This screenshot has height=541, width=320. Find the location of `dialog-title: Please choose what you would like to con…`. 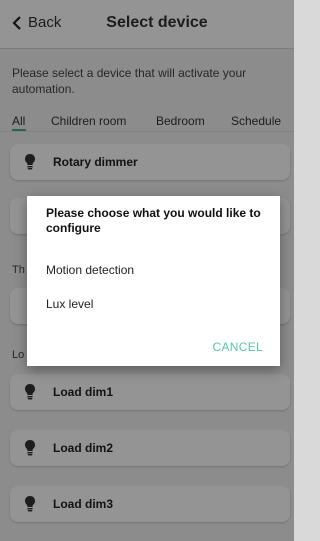

dialog-title: Please choose what you would like to con… is located at coordinates (153, 220).